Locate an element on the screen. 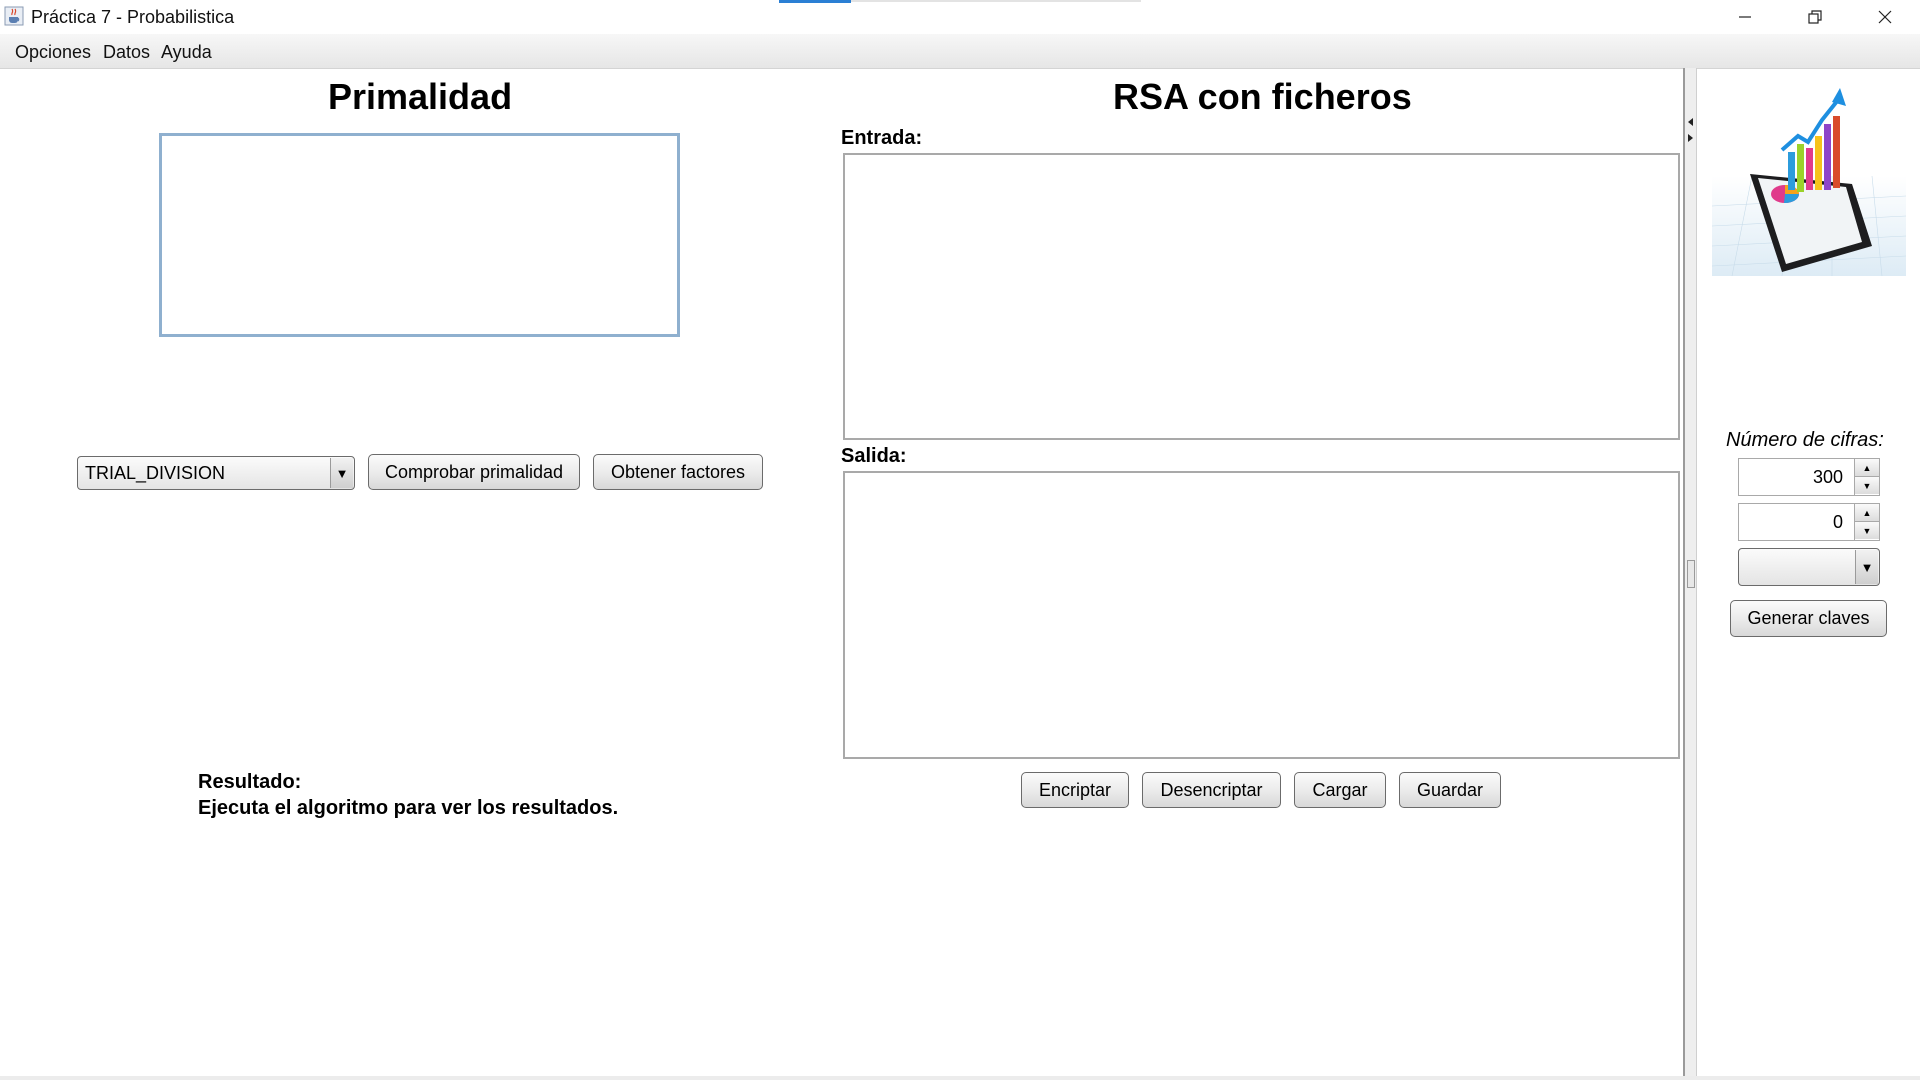  menu-opciones: Opciones is located at coordinates (53, 52).